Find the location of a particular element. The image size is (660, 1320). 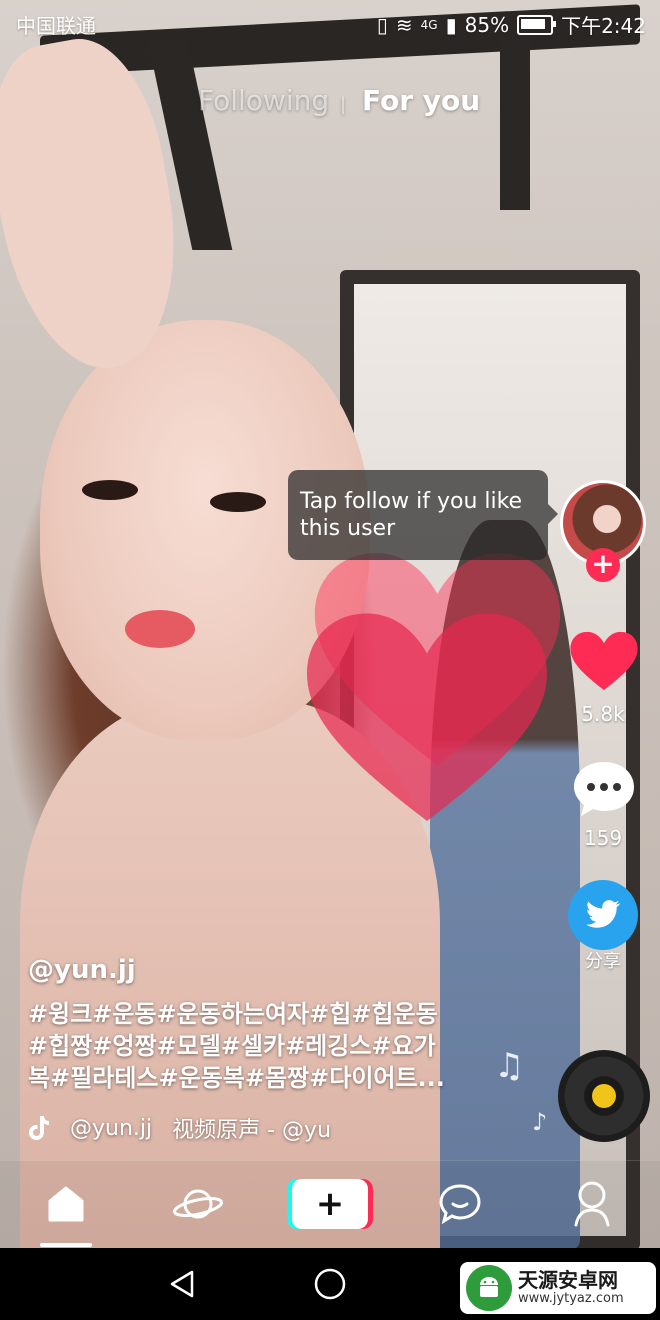

nav-home is located at coordinates (66, 1204).